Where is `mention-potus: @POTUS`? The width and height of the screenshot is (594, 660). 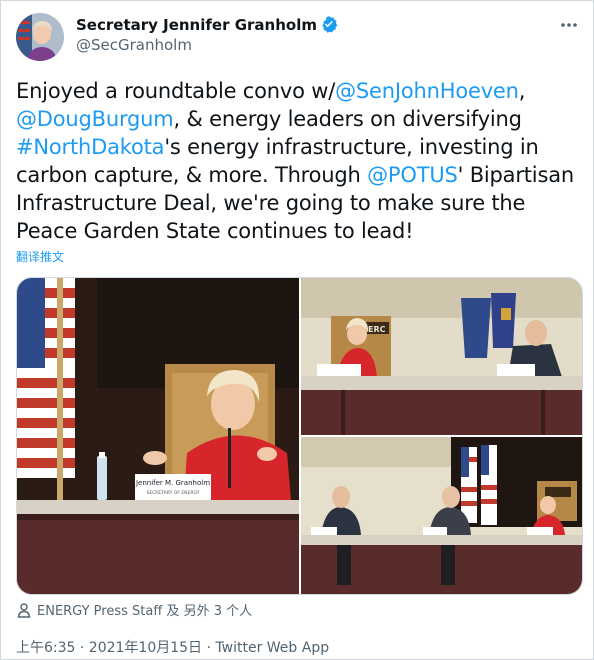 mention-potus: @POTUS is located at coordinates (412, 175).